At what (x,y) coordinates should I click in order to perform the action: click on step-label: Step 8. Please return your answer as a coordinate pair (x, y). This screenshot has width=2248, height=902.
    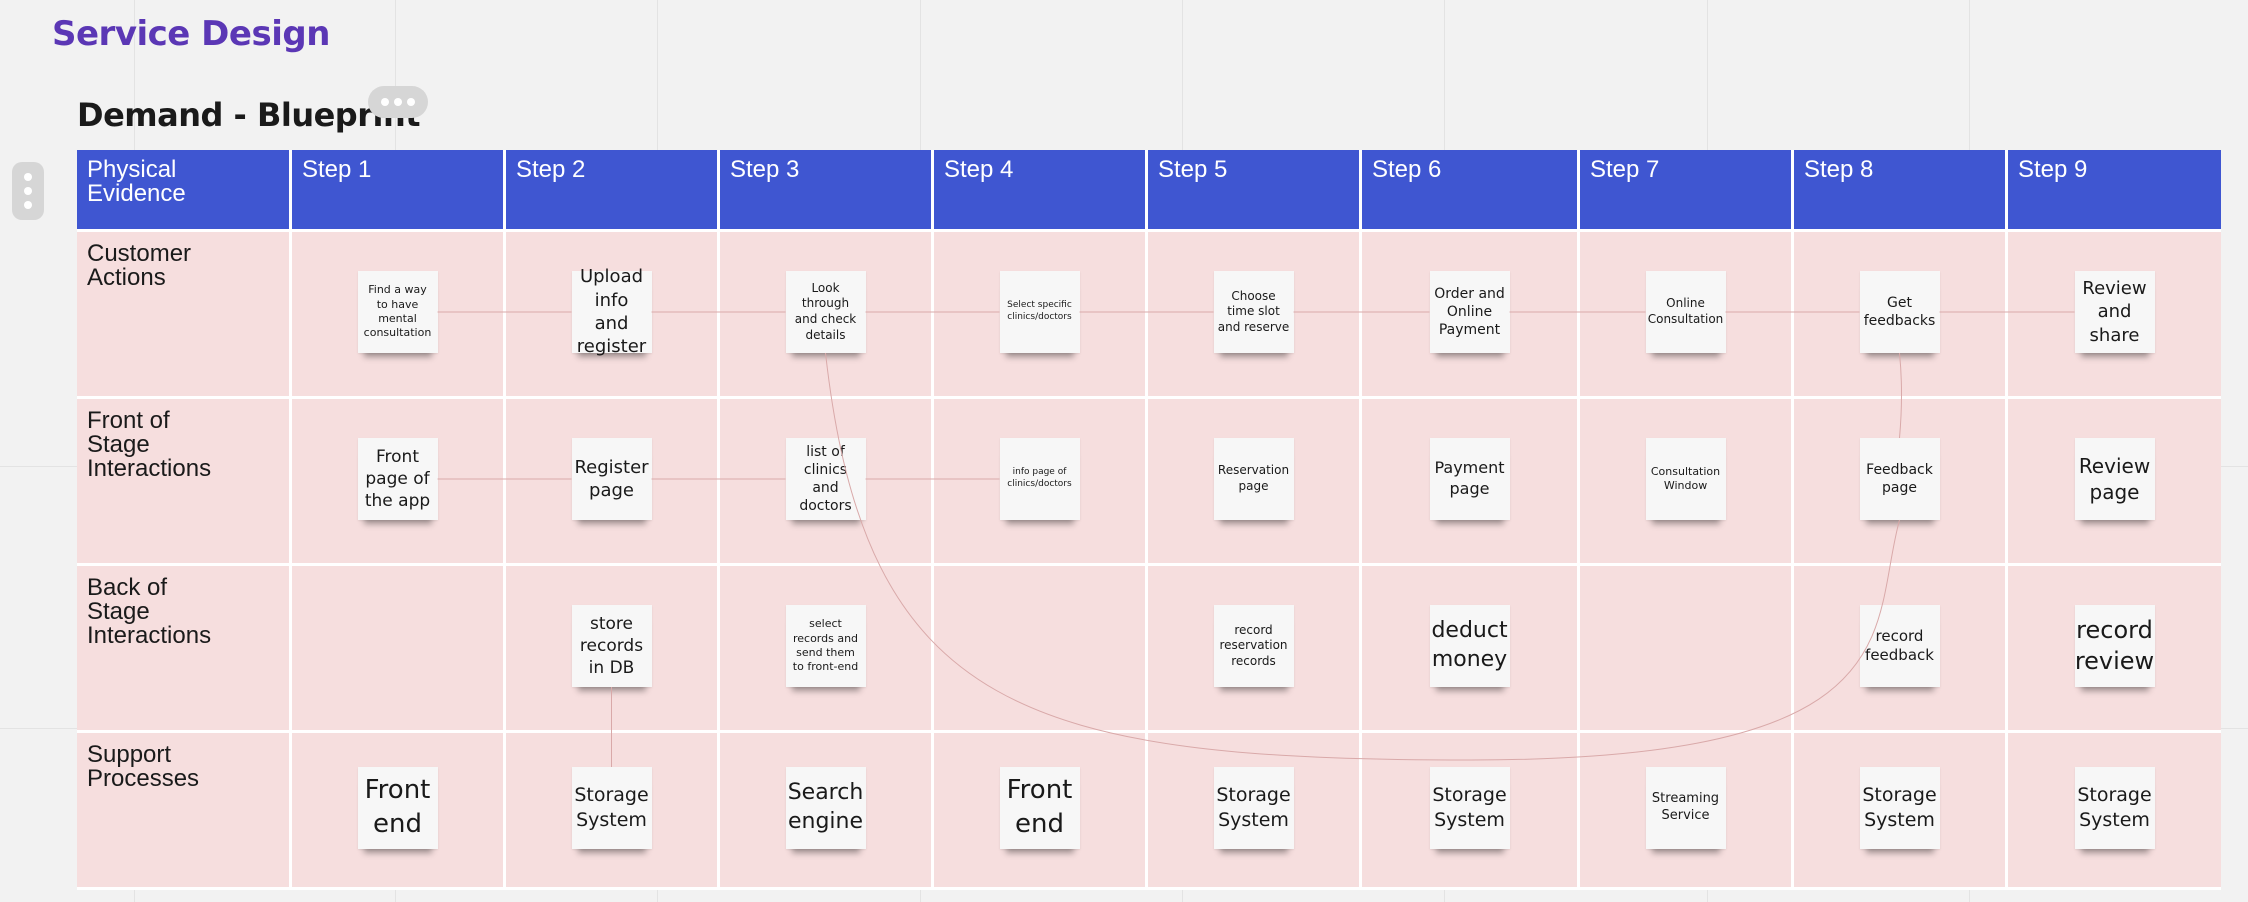
    Looking at the image, I should click on (1839, 169).